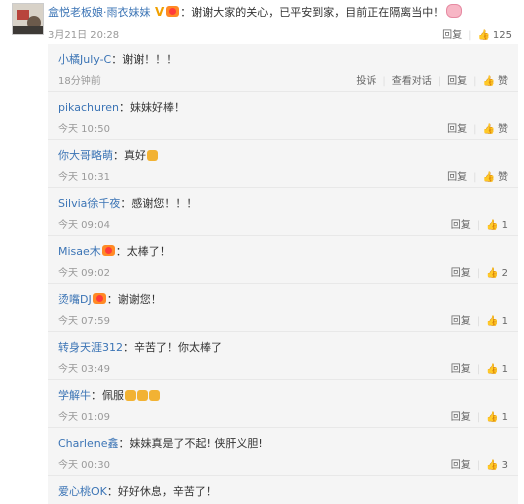 The height and width of the screenshot is (504, 524). Describe the element at coordinates (157, 107) in the screenshot. I see `reply-text: 妹妹好棒！` at that location.